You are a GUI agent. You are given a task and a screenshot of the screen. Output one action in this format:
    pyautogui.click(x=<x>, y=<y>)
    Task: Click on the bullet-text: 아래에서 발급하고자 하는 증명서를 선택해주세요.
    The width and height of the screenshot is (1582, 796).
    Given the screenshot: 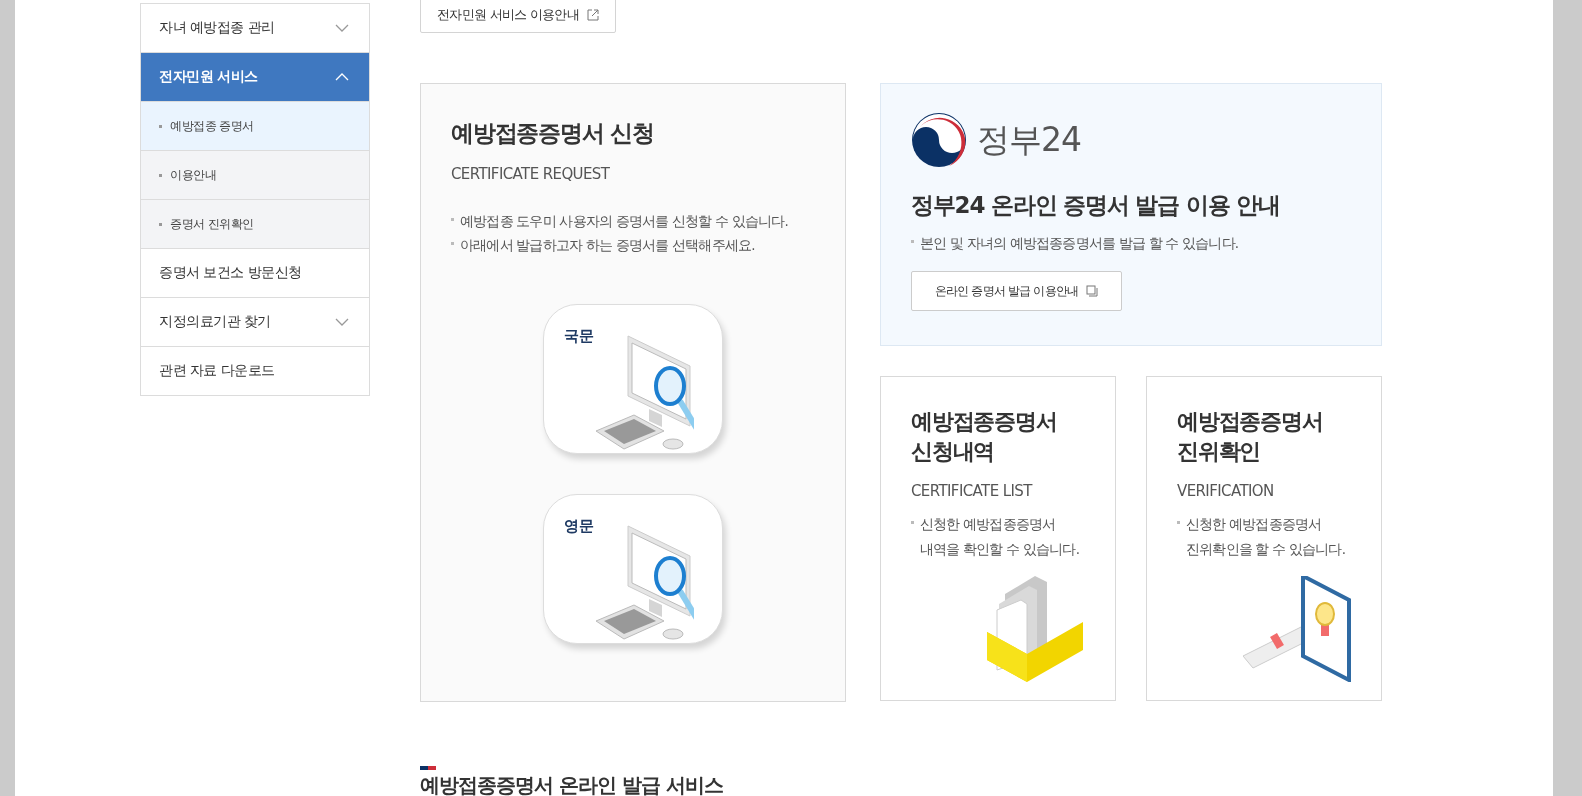 What is the action you would take?
    pyautogui.click(x=607, y=246)
    